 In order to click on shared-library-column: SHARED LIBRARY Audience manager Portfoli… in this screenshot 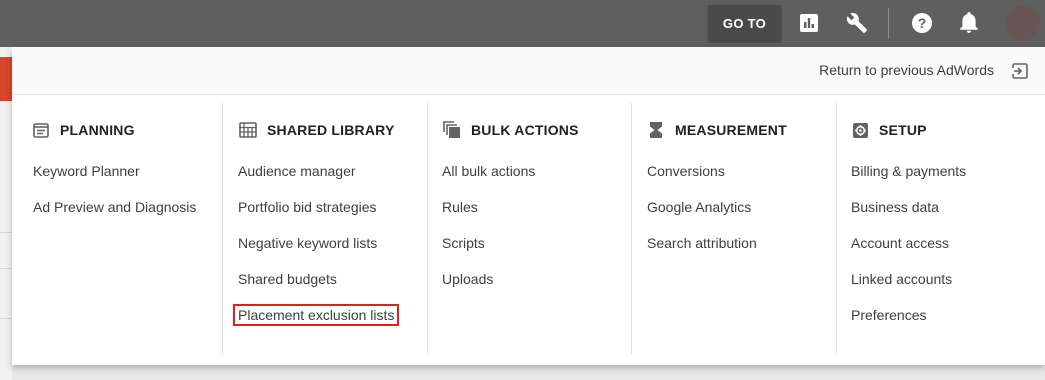, I will do `click(324, 229)`.